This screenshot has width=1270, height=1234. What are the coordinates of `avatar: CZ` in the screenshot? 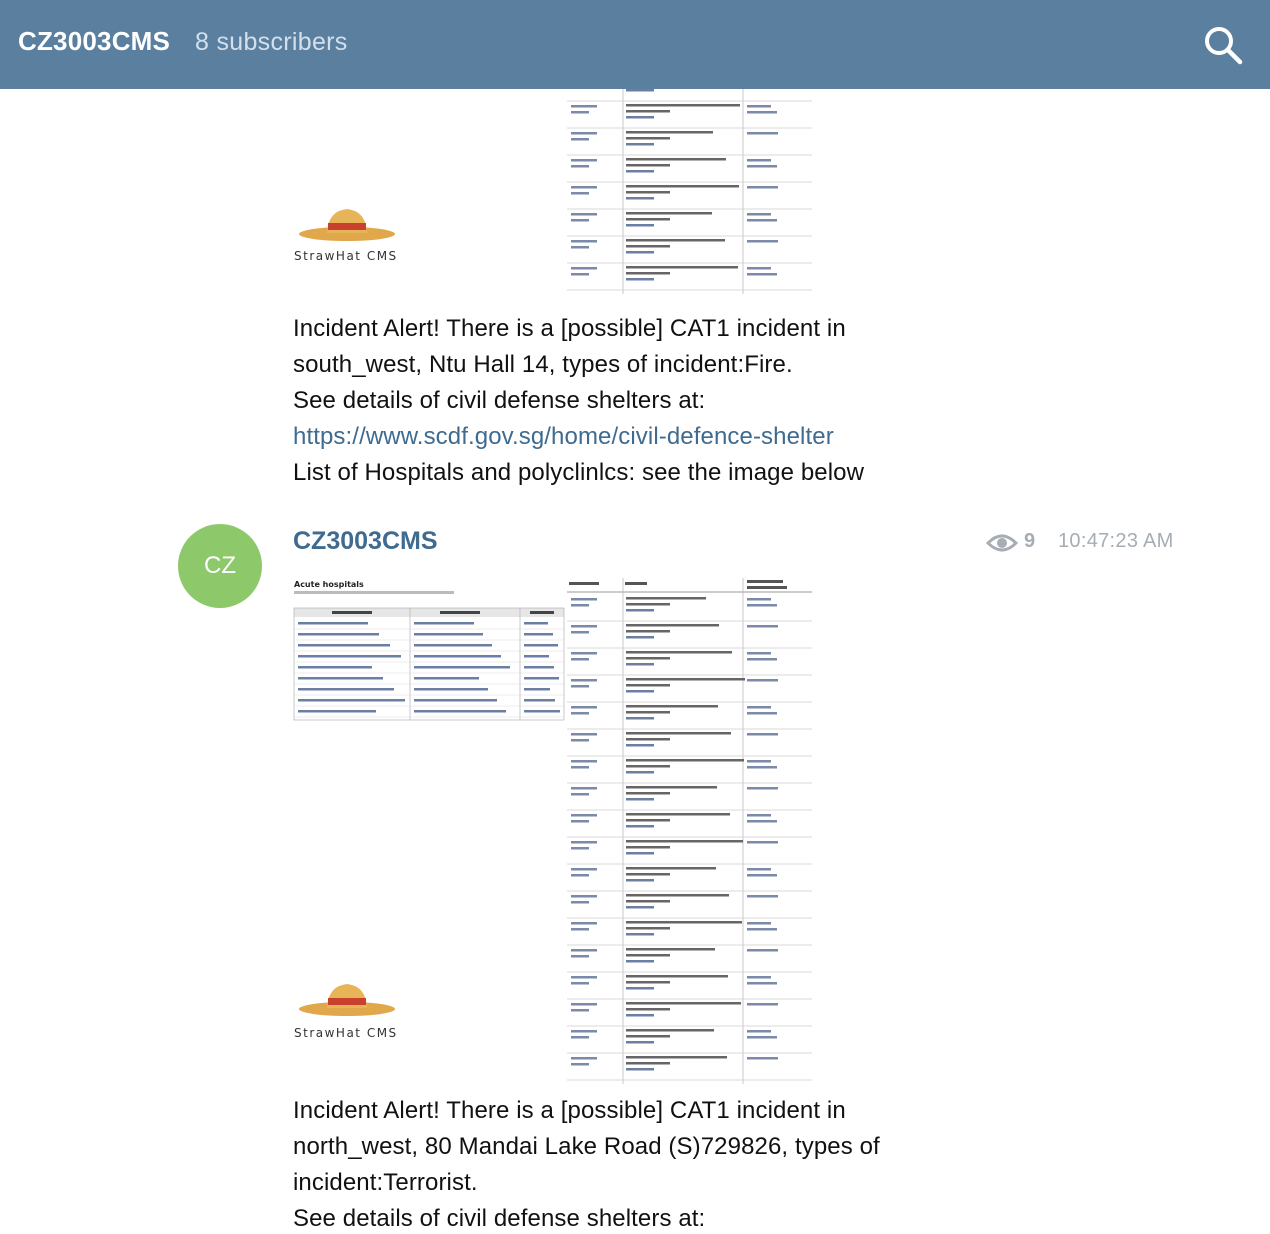 It's located at (220, 566).